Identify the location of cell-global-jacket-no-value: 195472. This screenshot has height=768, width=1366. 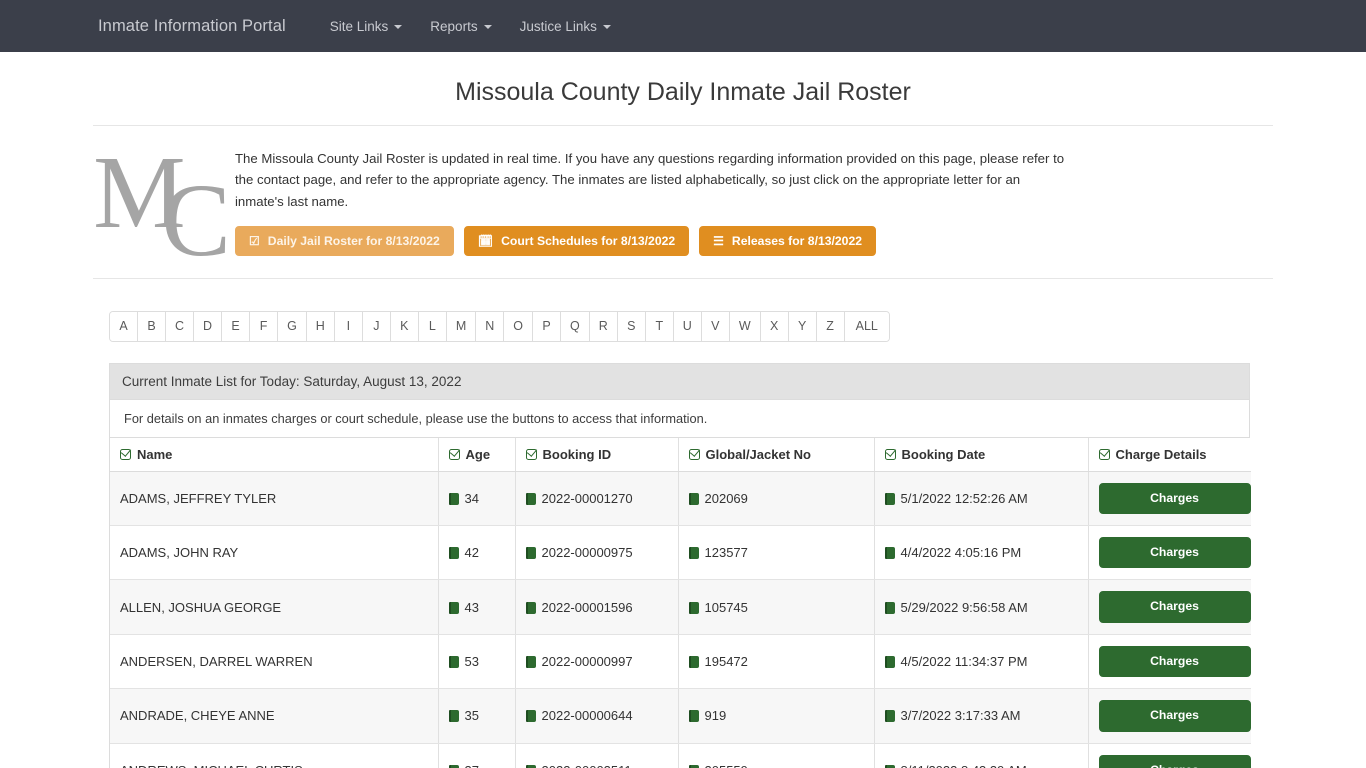
(726, 662).